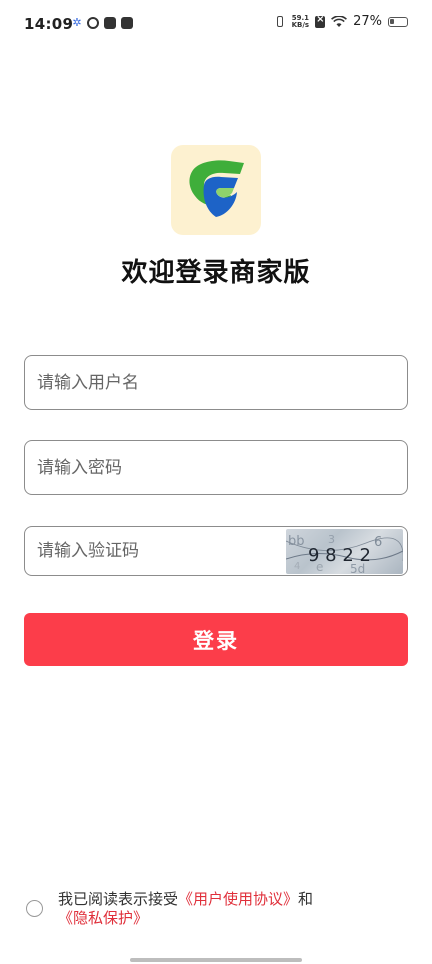 The image size is (432, 964). I want to click on user-agreement-link: 《用户使用协议》, so click(238, 899).